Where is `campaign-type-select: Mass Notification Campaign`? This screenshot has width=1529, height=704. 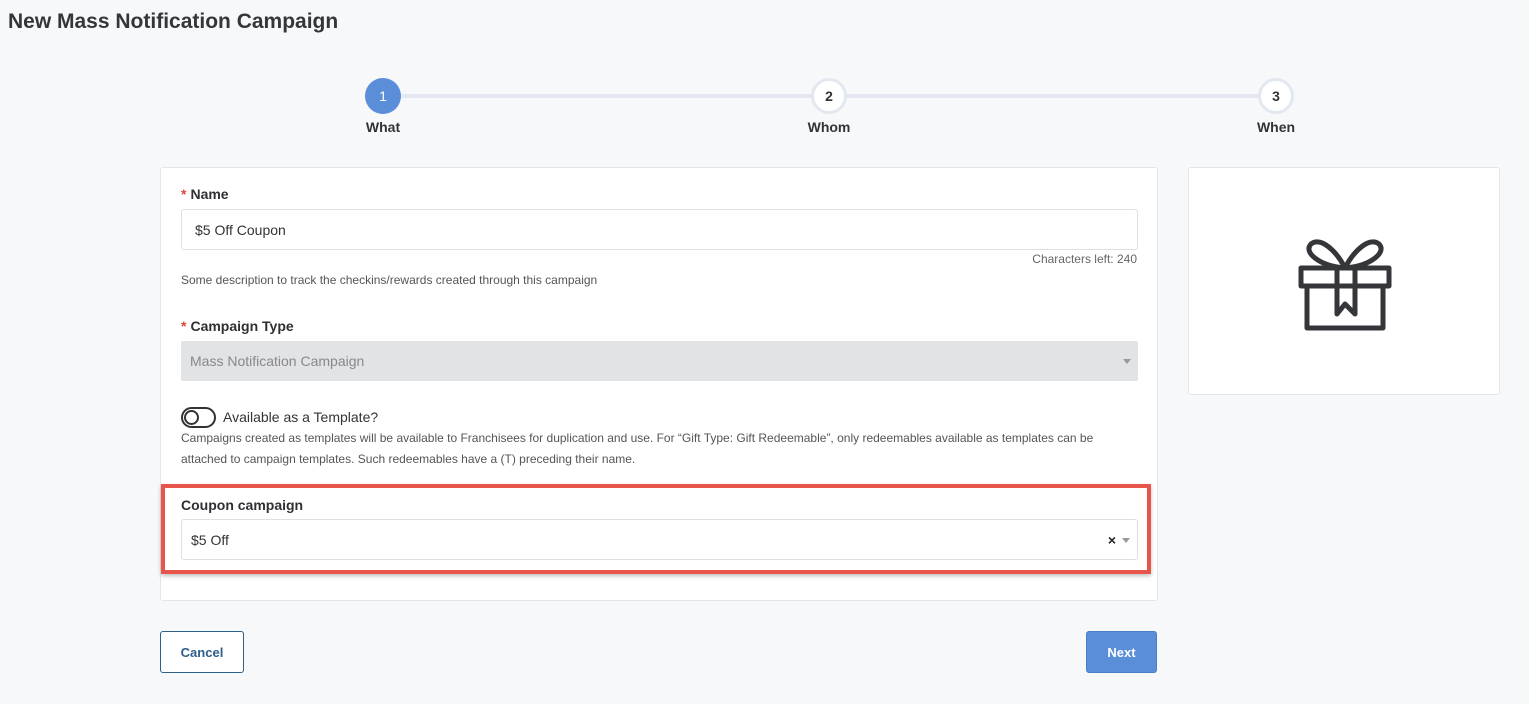
campaign-type-select: Mass Notification Campaign is located at coordinates (659, 361).